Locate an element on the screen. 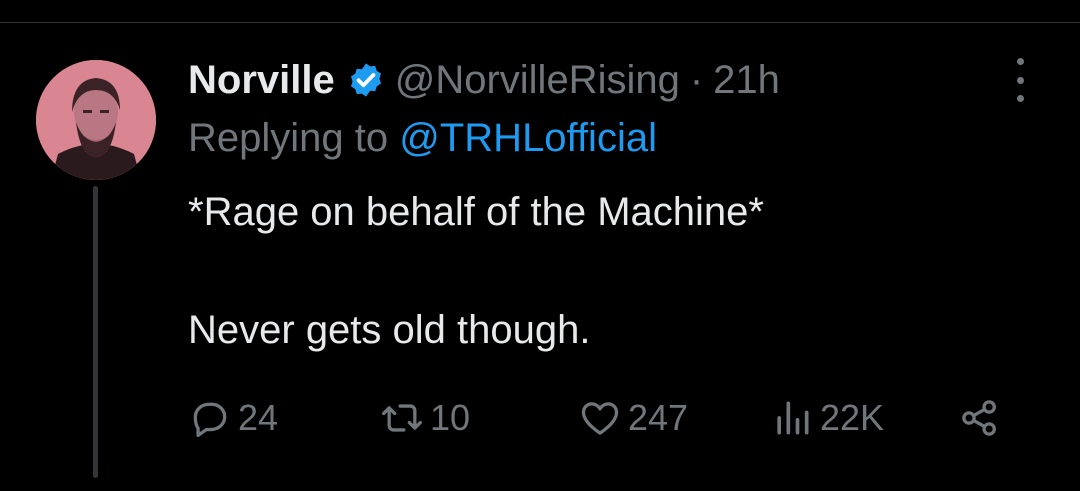 This screenshot has width=1080, height=491. author-display-name: Norville is located at coordinates (261, 80).